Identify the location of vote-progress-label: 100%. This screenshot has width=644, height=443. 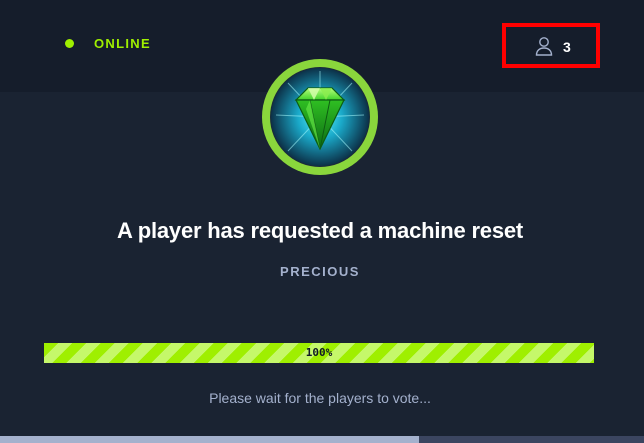
(319, 352).